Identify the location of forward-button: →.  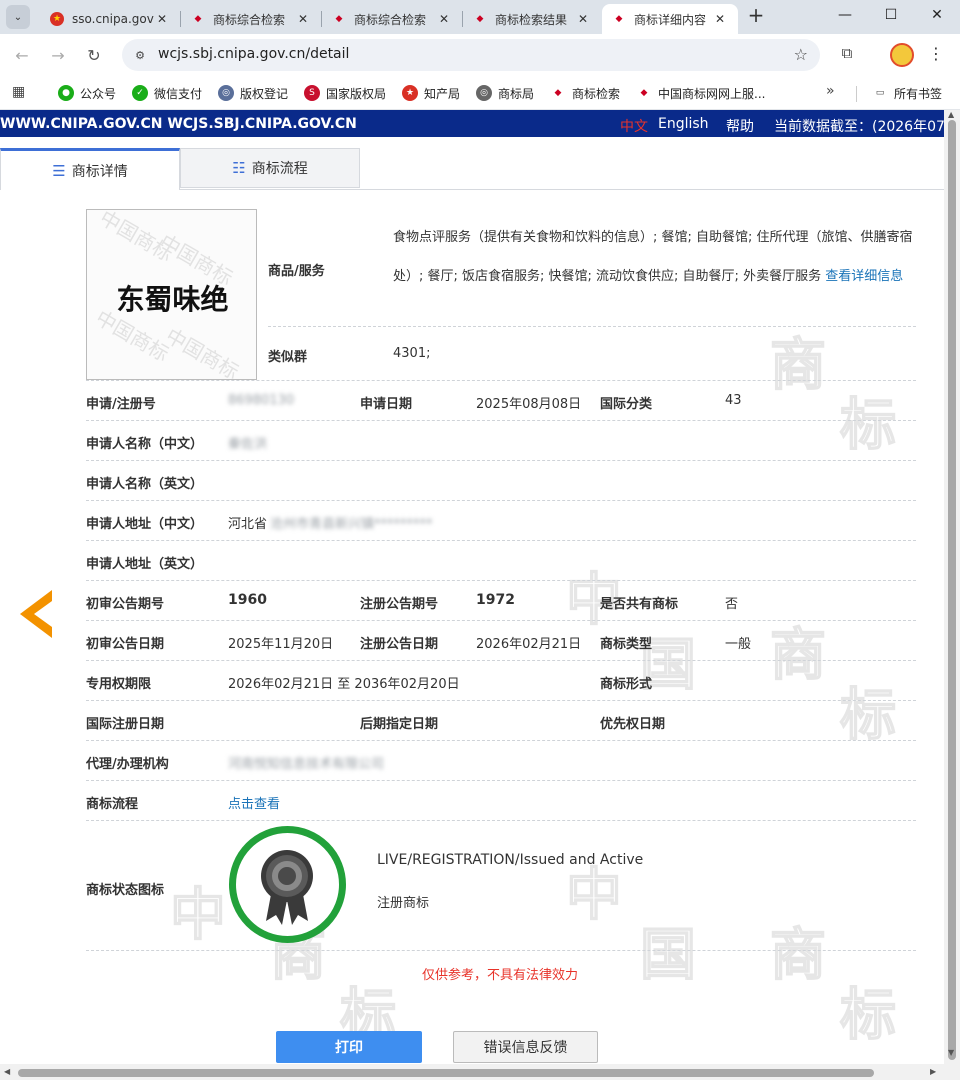
(58, 55).